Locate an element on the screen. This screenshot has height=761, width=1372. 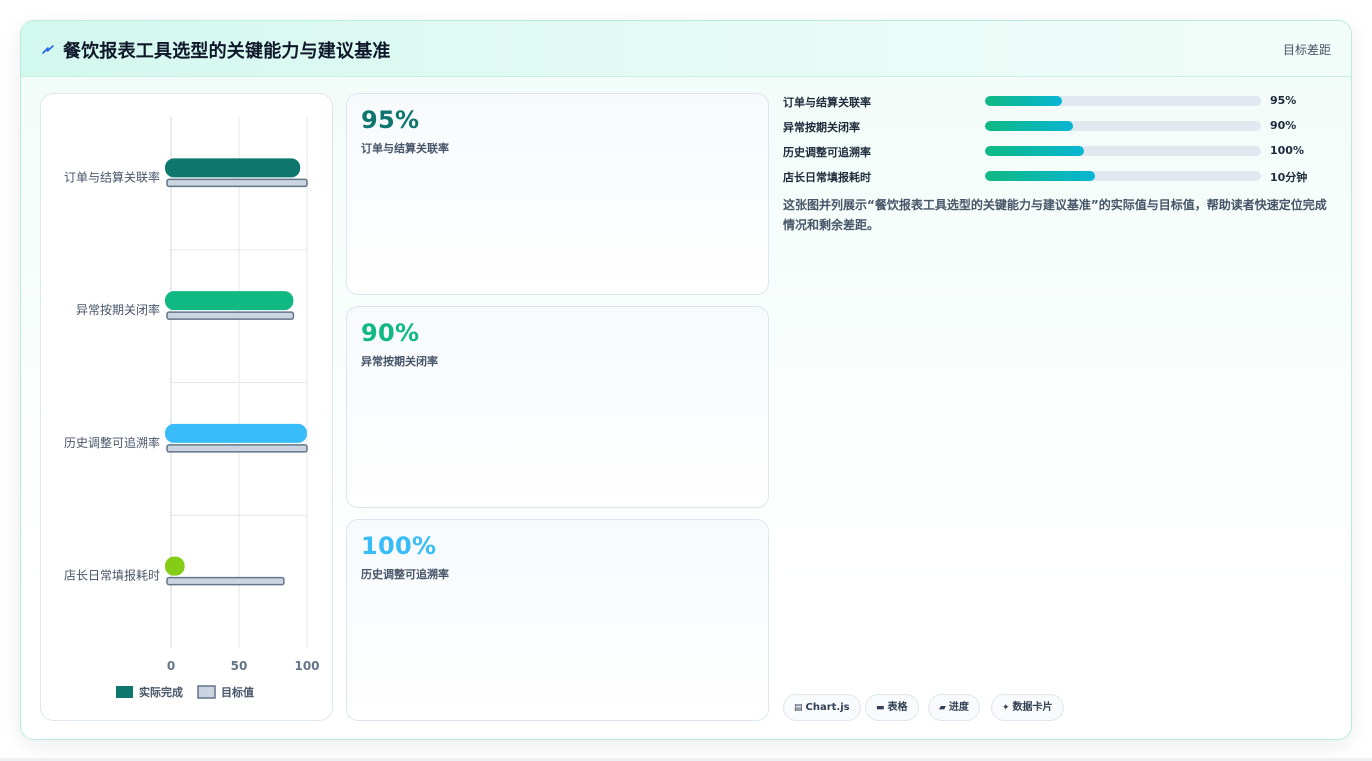
x-tick-label: 0 is located at coordinates (171, 666).